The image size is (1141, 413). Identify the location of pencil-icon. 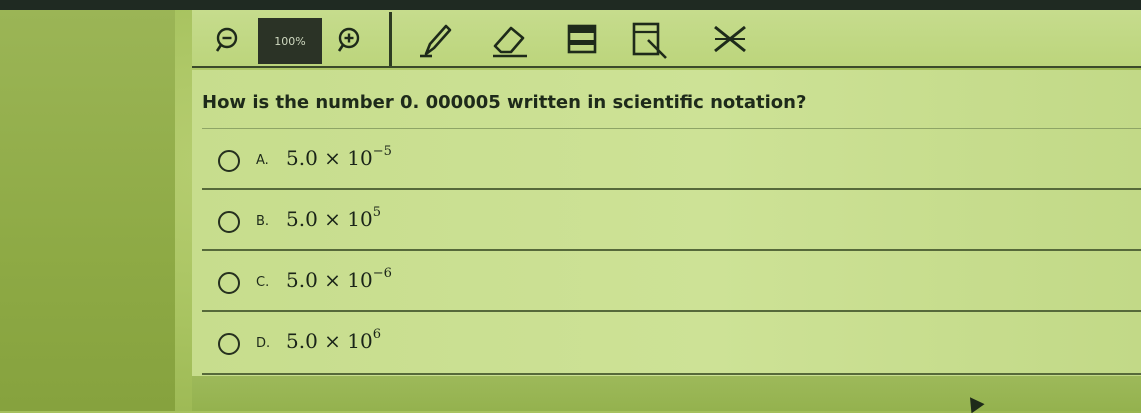
(436, 41).